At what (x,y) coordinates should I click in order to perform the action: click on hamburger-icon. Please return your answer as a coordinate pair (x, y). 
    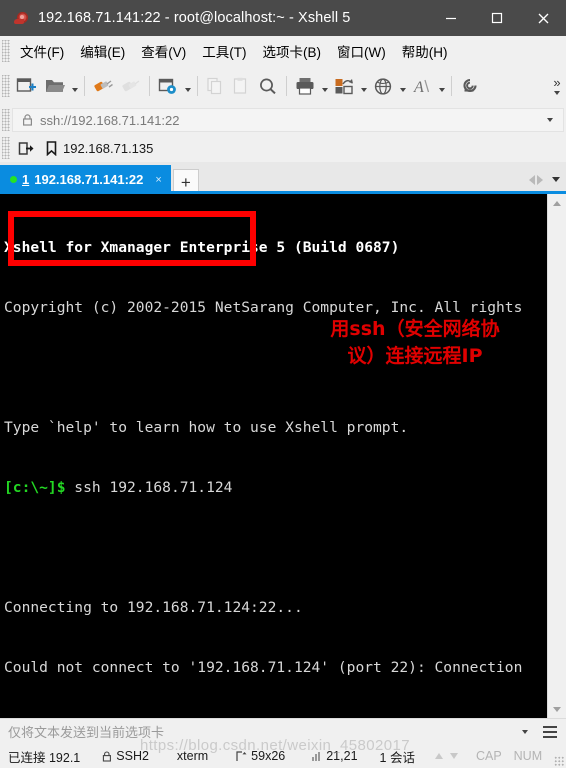
    Looking at the image, I should click on (550, 732).